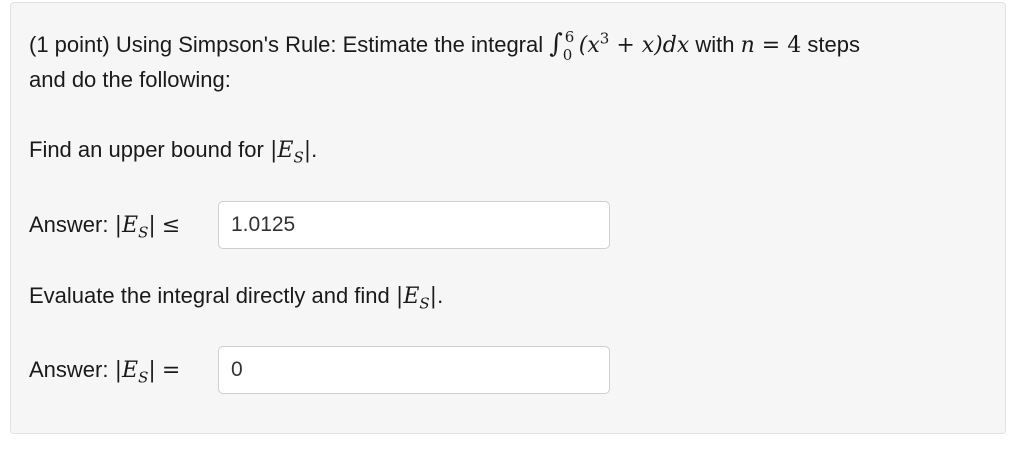  I want to click on integral-sign: ∫, so click(556, 44).